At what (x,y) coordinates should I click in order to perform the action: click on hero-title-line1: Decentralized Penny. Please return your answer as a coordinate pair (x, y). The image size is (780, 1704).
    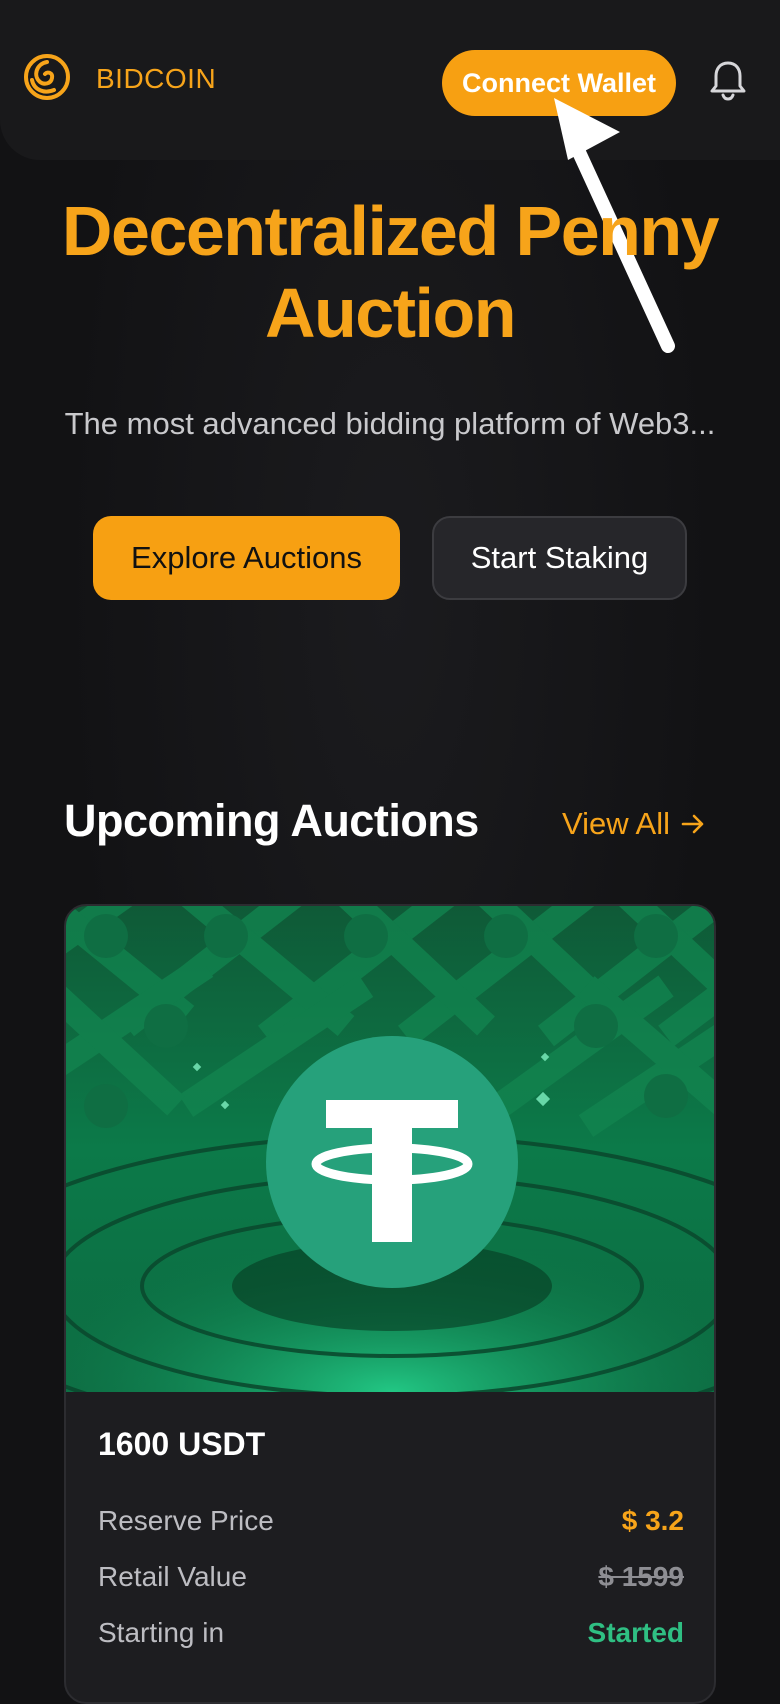
    Looking at the image, I should click on (390, 231).